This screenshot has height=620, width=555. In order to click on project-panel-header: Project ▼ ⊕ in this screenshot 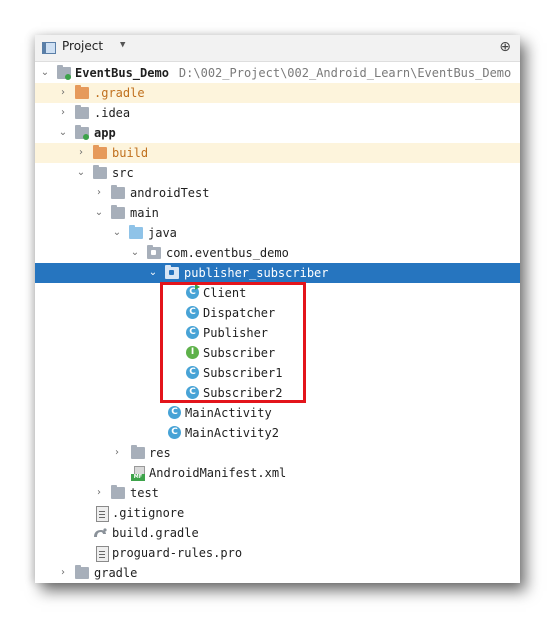, I will do `click(277, 48)`.